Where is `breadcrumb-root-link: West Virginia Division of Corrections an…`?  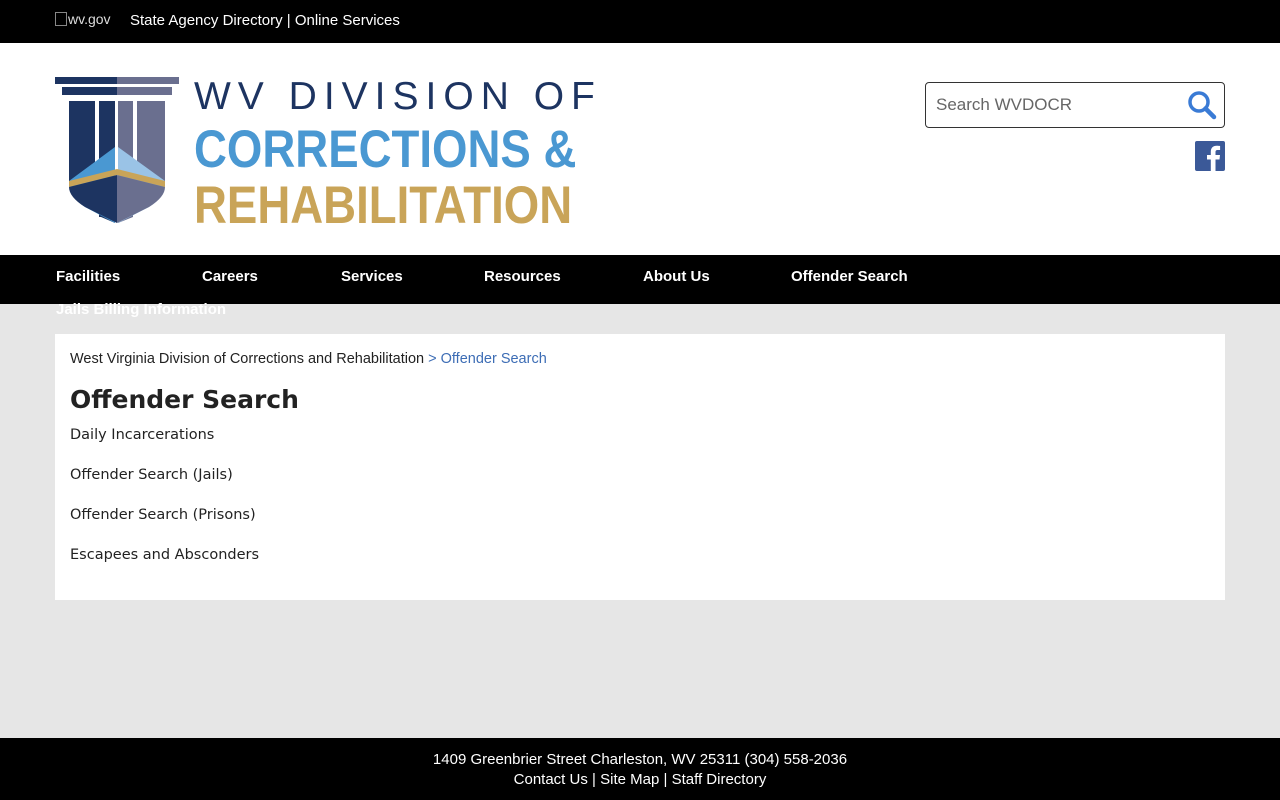
breadcrumb-root-link: West Virginia Division of Corrections an… is located at coordinates (247, 359).